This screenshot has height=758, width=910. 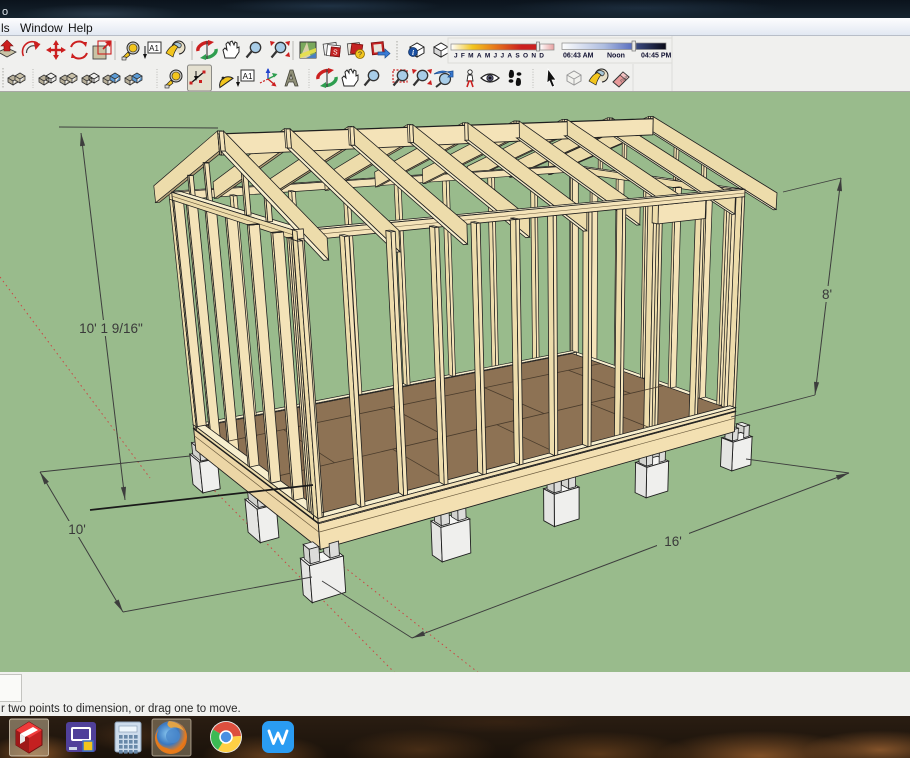 What do you see at coordinates (501, 56) in the screenshot?
I see `svg-text: JFMAMJJASOND` at bounding box center [501, 56].